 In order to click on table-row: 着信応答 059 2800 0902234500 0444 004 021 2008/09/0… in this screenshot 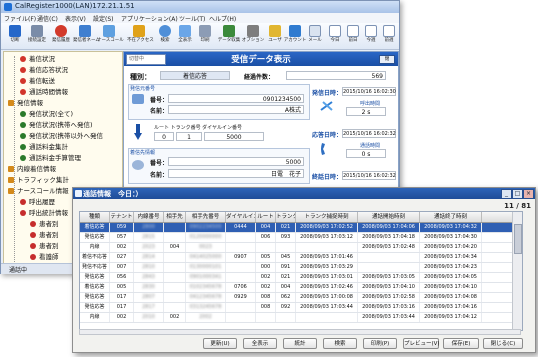, I will do `click(296, 228)`.